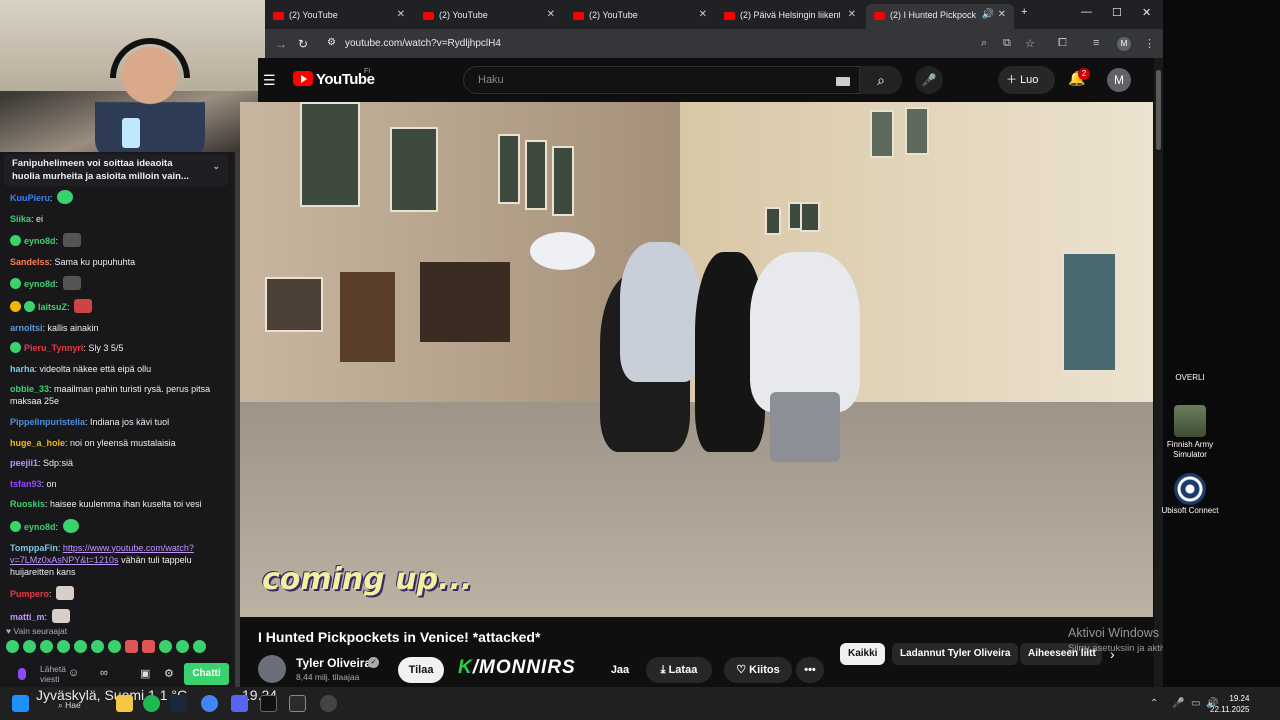 The height and width of the screenshot is (720, 1280). What do you see at coordinates (22, 674) in the screenshot?
I see `mic-icon` at bounding box center [22, 674].